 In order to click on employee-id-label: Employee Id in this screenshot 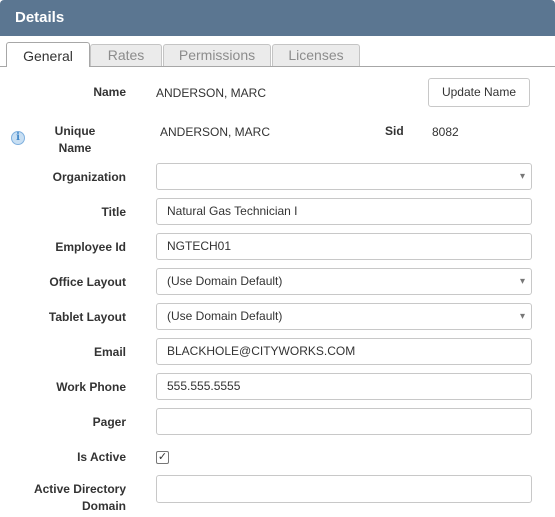, I will do `click(90, 247)`.